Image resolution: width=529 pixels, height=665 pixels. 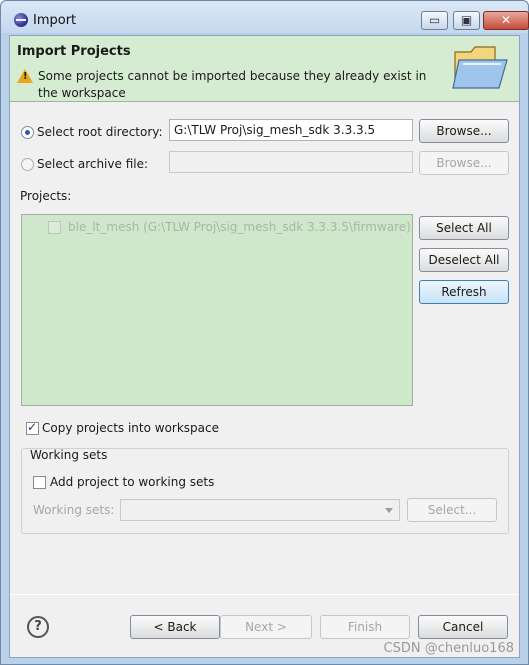 What do you see at coordinates (506, 20) in the screenshot?
I see `close-button: ✕` at bounding box center [506, 20].